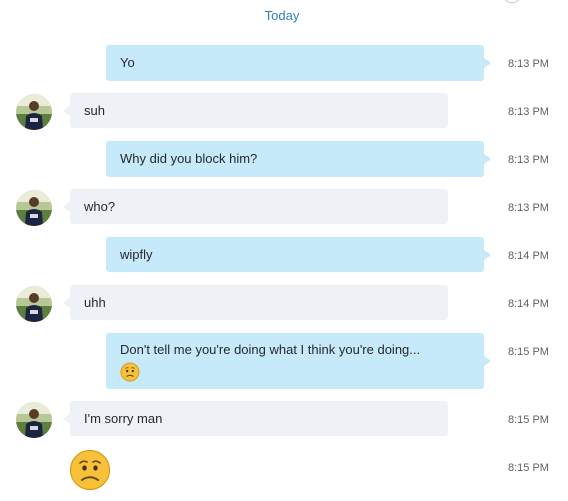 Image resolution: width=568 pixels, height=501 pixels. Describe the element at coordinates (282, 15) in the screenshot. I see `date-separator: Today` at that location.